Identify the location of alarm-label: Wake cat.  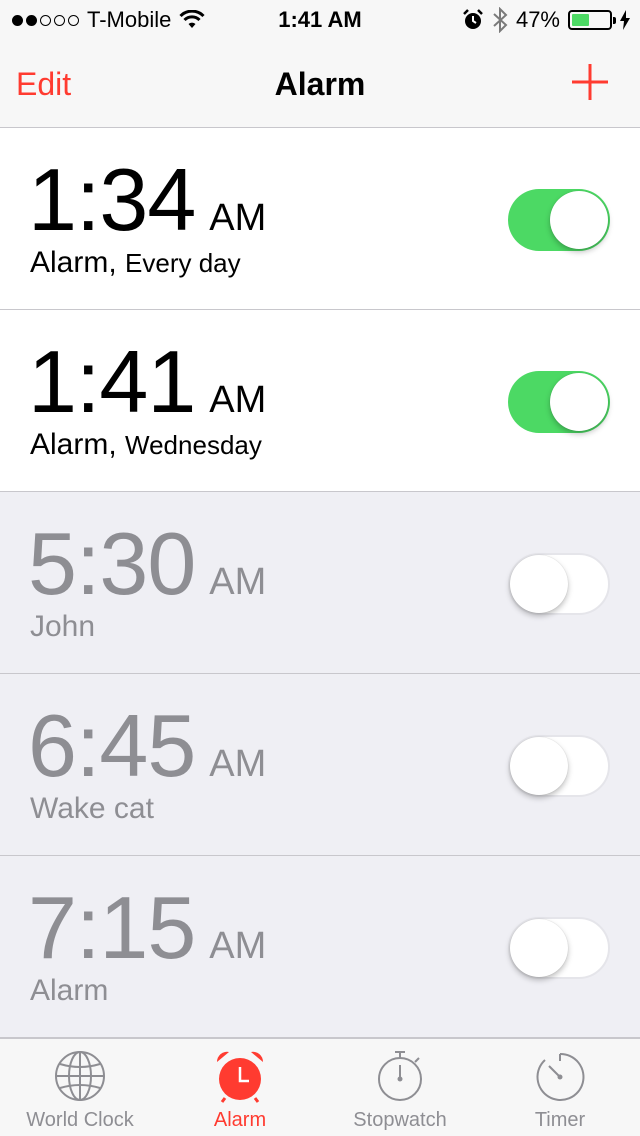
(92, 809).